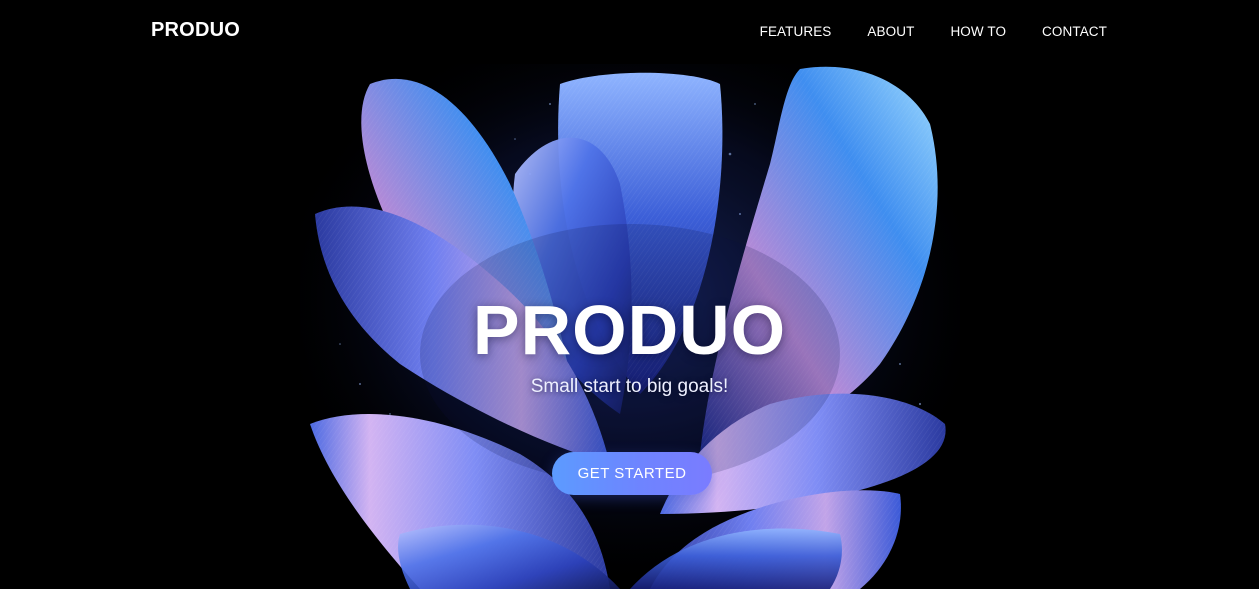 The image size is (1259, 589). Describe the element at coordinates (195, 30) in the screenshot. I see `site-logo: PRODUO` at that location.